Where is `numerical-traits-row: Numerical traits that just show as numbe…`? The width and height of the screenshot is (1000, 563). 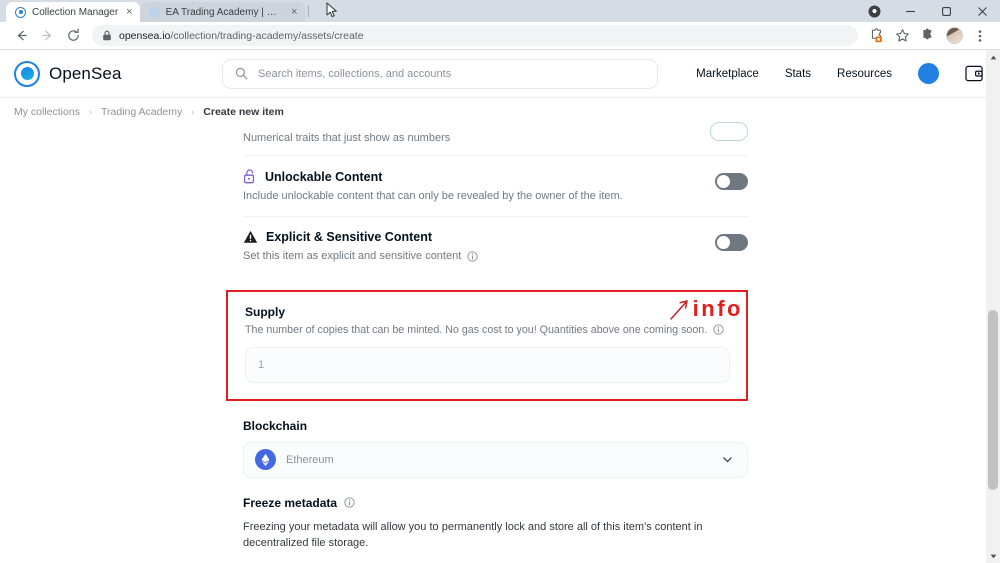 numerical-traits-row: Numerical traits that just show as numbe… is located at coordinates (495, 139).